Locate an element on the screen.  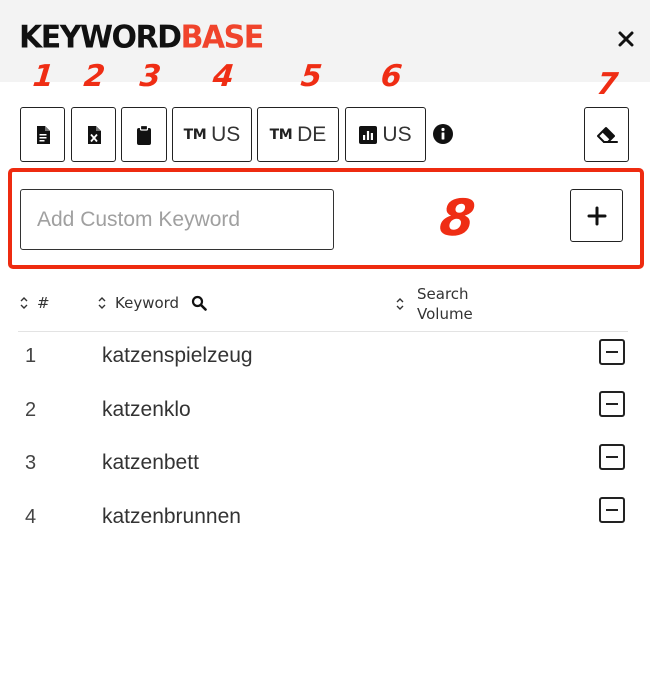
clear-keywords-button is located at coordinates (606, 134).